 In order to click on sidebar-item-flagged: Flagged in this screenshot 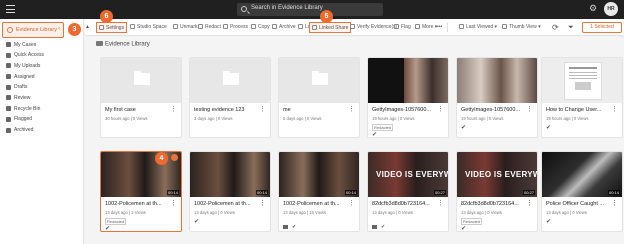, I will do `click(42, 120)`.